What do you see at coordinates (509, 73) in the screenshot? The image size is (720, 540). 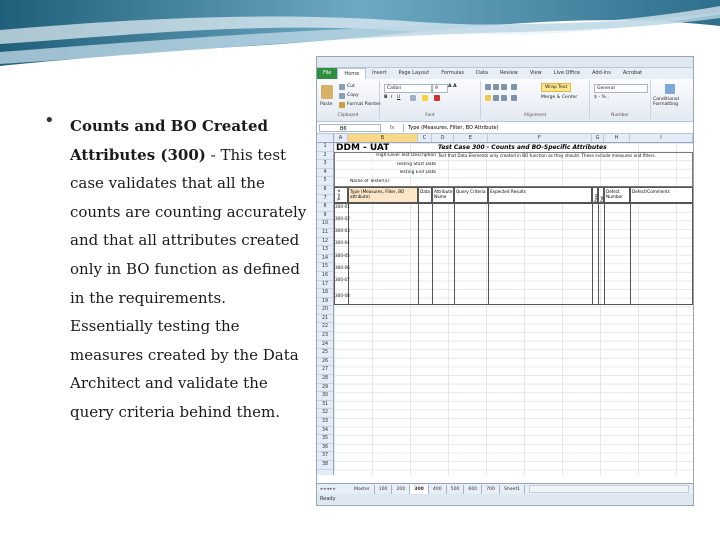 I see `tab-review: Review` at bounding box center [509, 73].